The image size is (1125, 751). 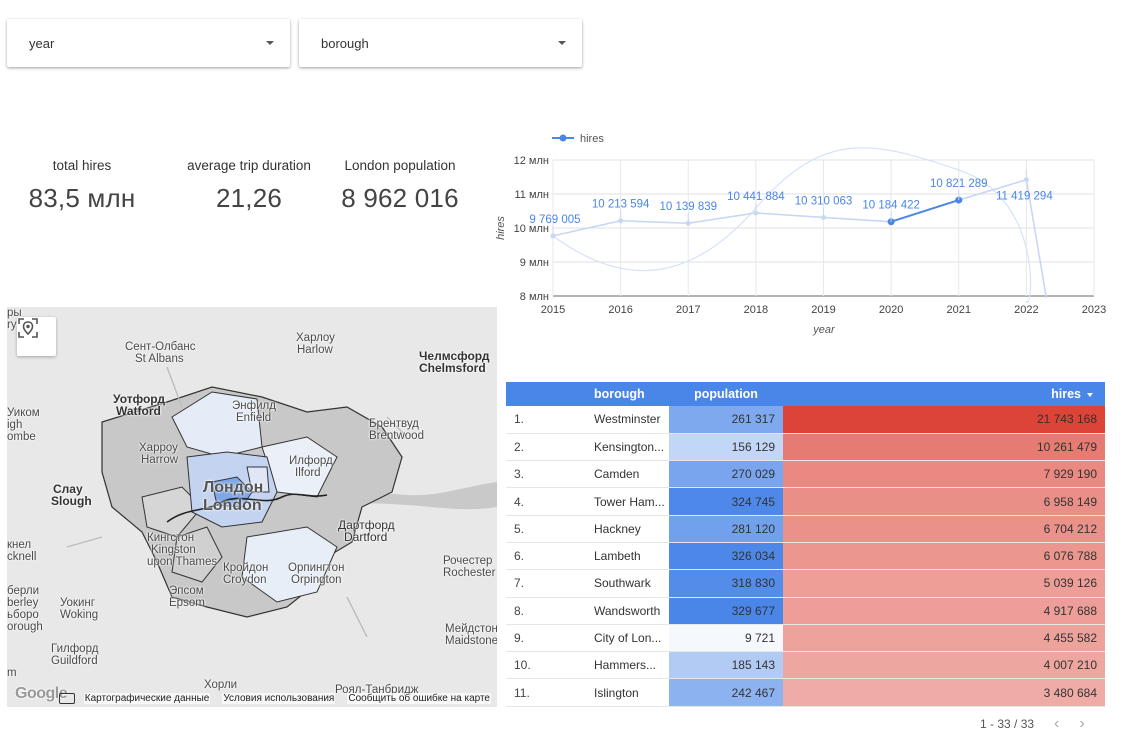 I want to click on row-hires: 10 261 479, so click(x=944, y=447).